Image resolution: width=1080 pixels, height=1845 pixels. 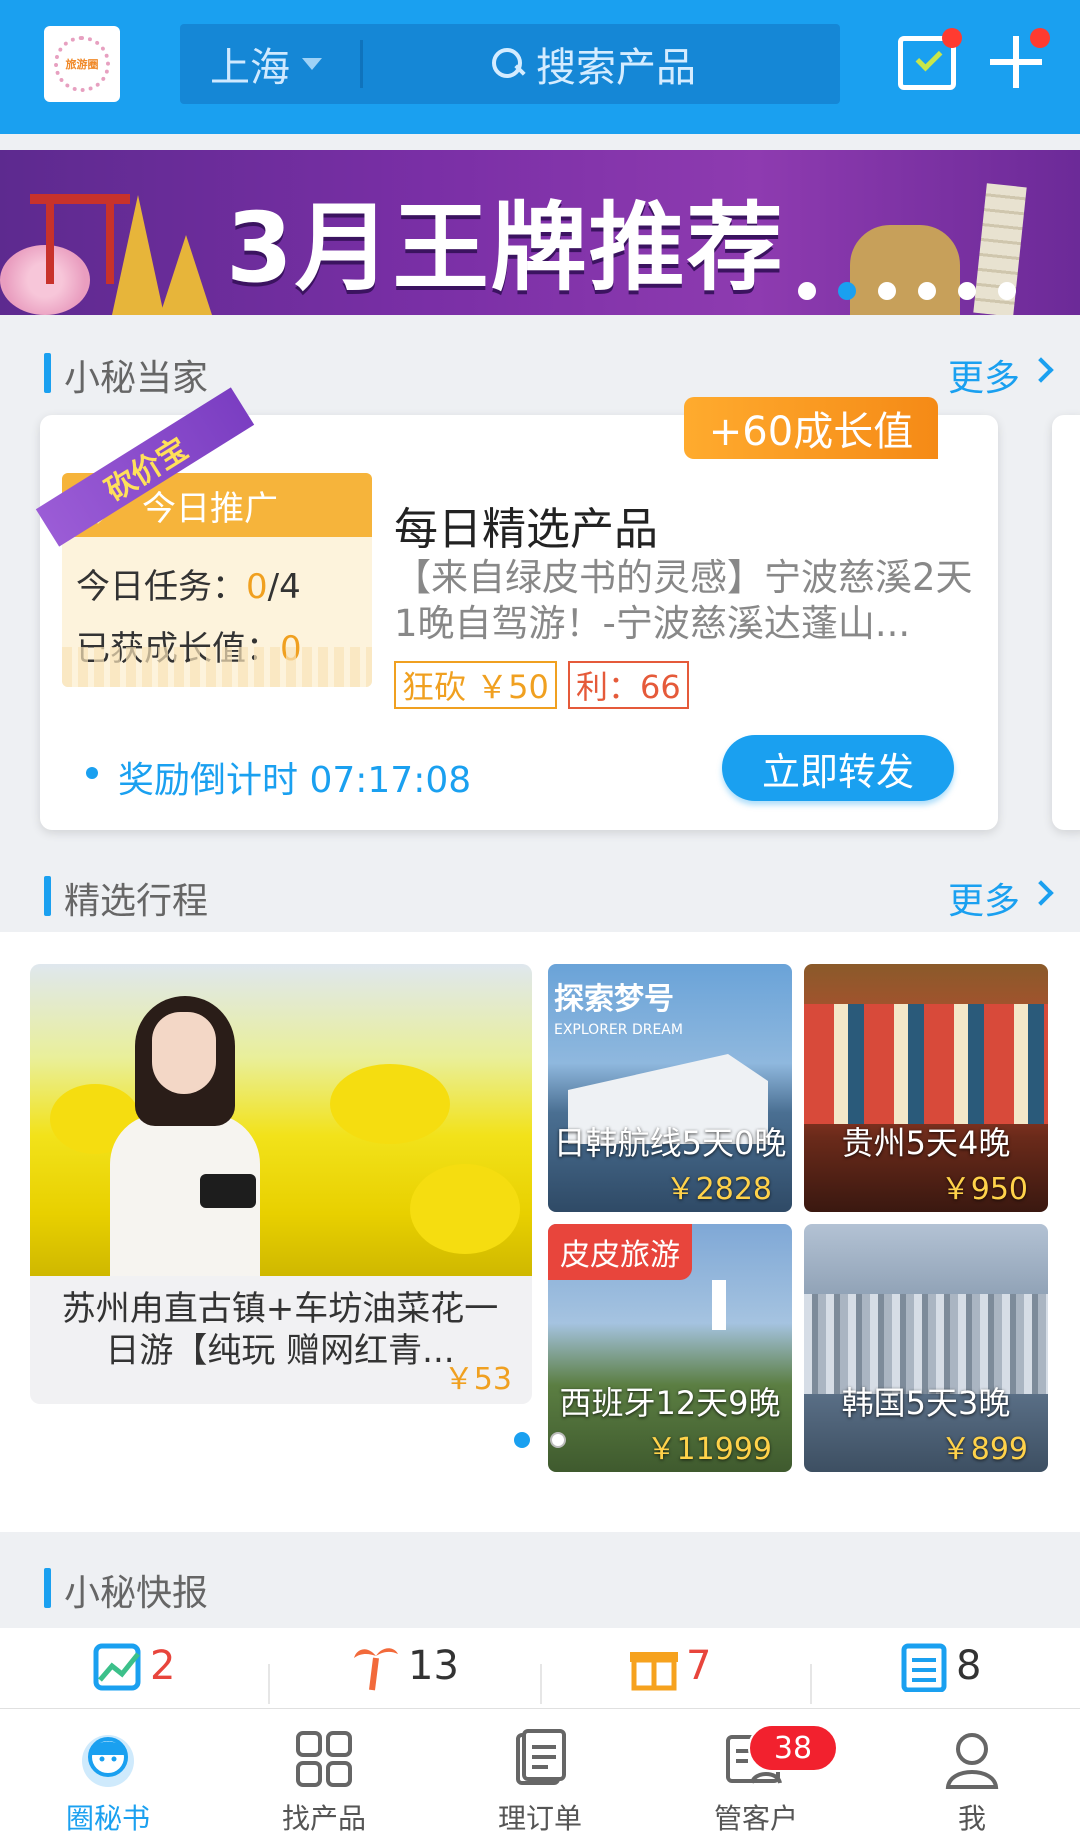 I want to click on logo-emblem: 旅游圈, so click(x=82, y=64).